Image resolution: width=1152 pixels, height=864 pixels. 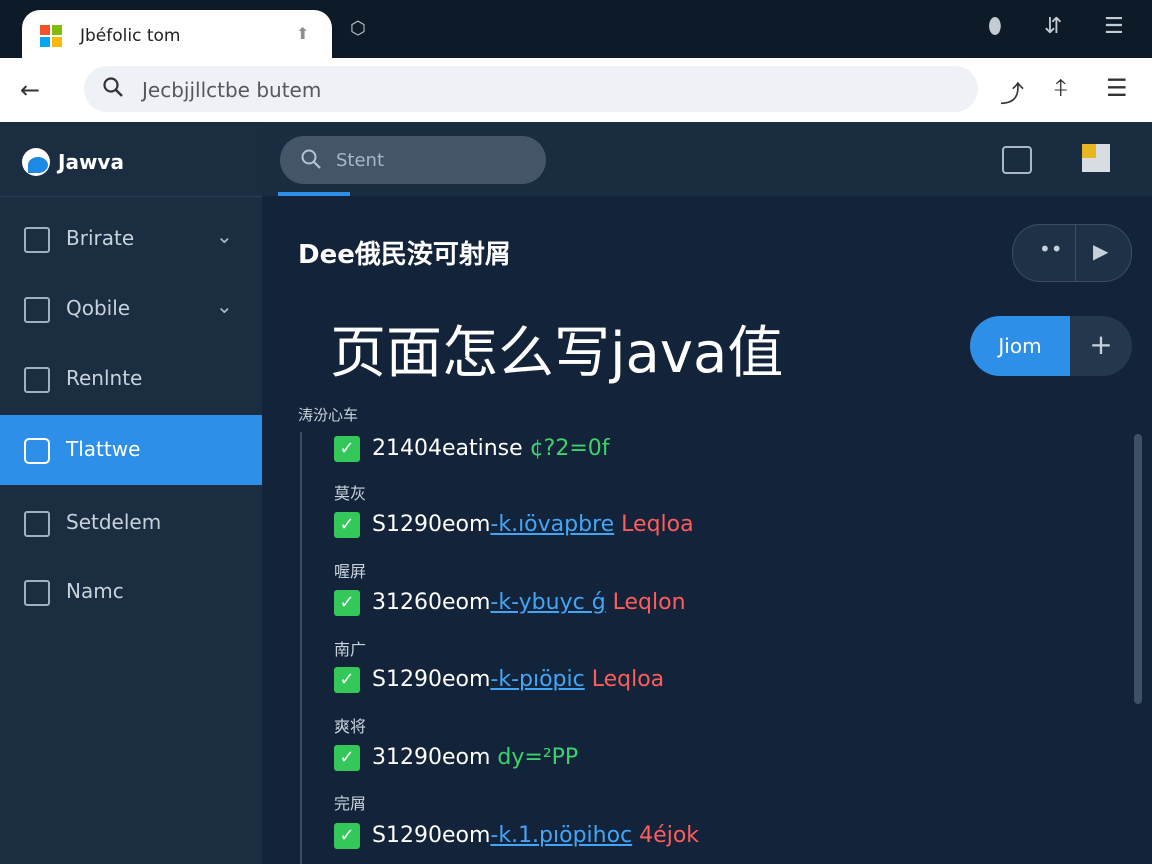 What do you see at coordinates (114, 522) in the screenshot?
I see `sidebar-item-label: Setdelem` at bounding box center [114, 522].